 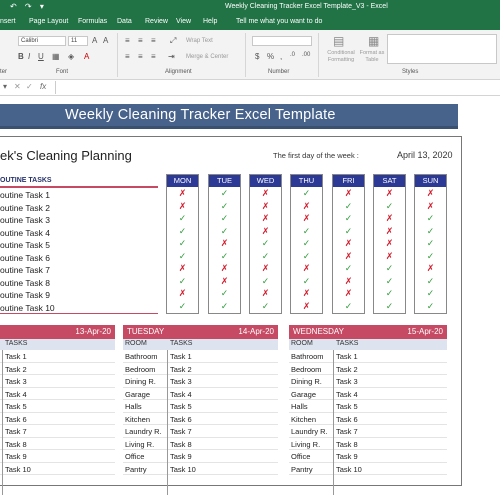 What do you see at coordinates (127, 56) in the screenshot?
I see `align-left-icon: ≡` at bounding box center [127, 56].